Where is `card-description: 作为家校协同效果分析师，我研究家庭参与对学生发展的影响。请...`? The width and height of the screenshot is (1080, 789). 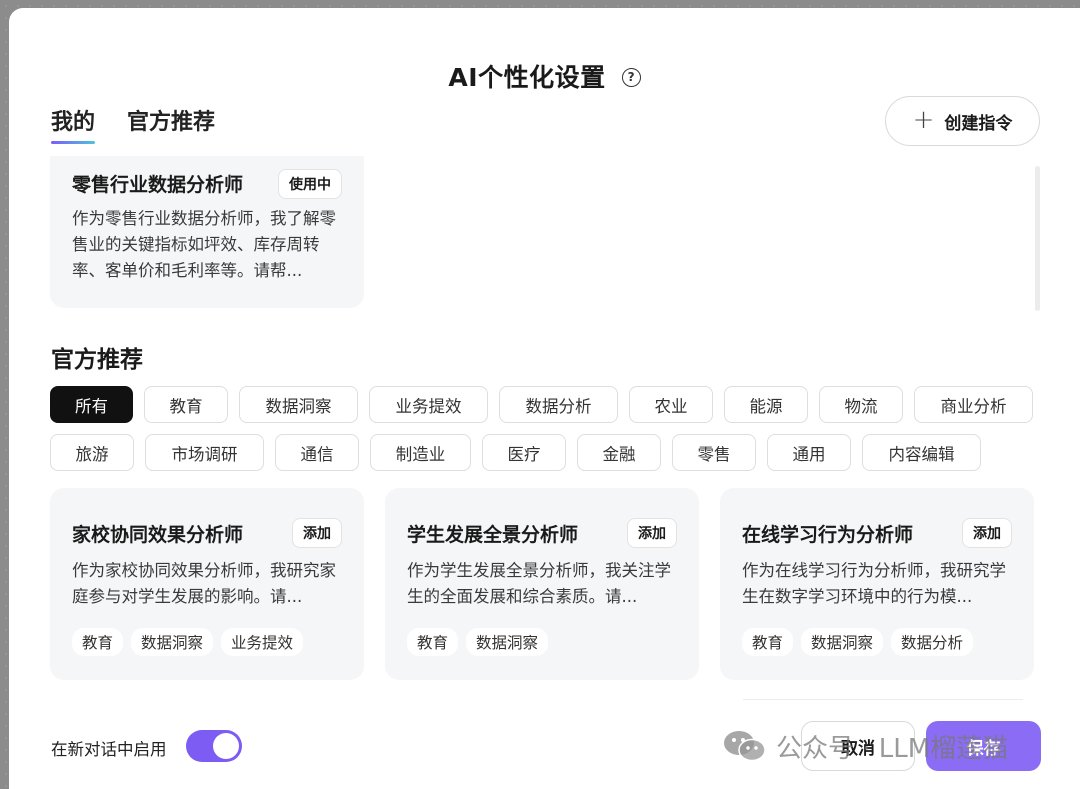
card-description: 作为家校协同效果分析师，我研究家庭参与对学生发展的影响。请... is located at coordinates (204, 583).